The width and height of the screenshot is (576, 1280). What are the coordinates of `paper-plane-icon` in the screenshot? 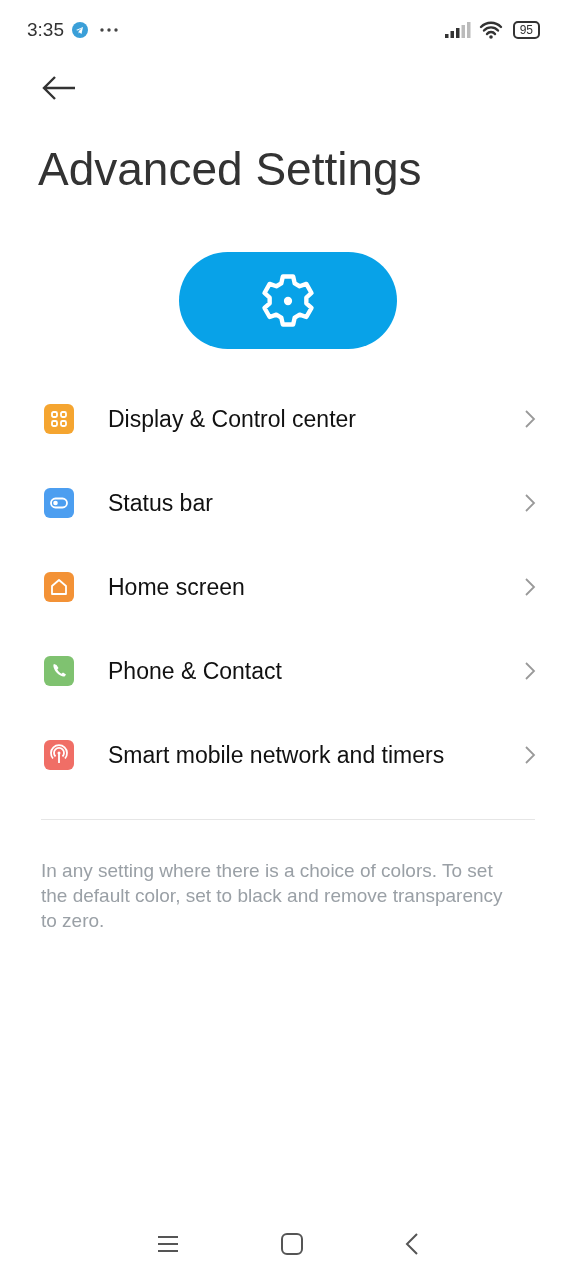 It's located at (80, 30).